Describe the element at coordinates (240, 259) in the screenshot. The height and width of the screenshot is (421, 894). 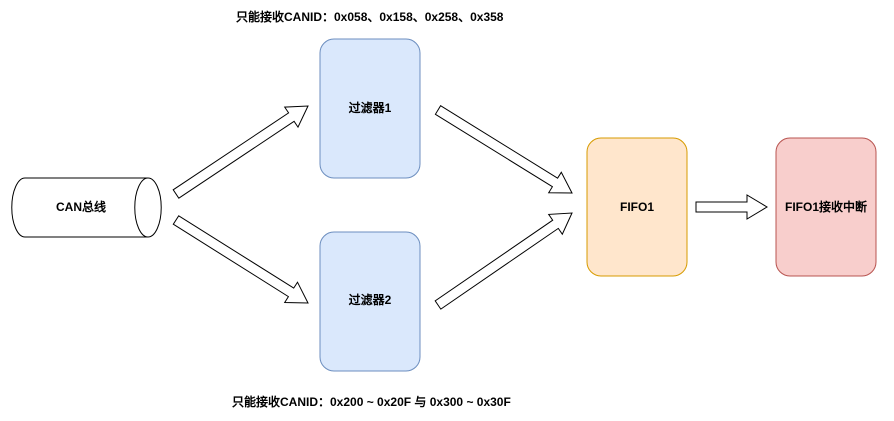
I see `arrow-can-to-filter2` at that location.